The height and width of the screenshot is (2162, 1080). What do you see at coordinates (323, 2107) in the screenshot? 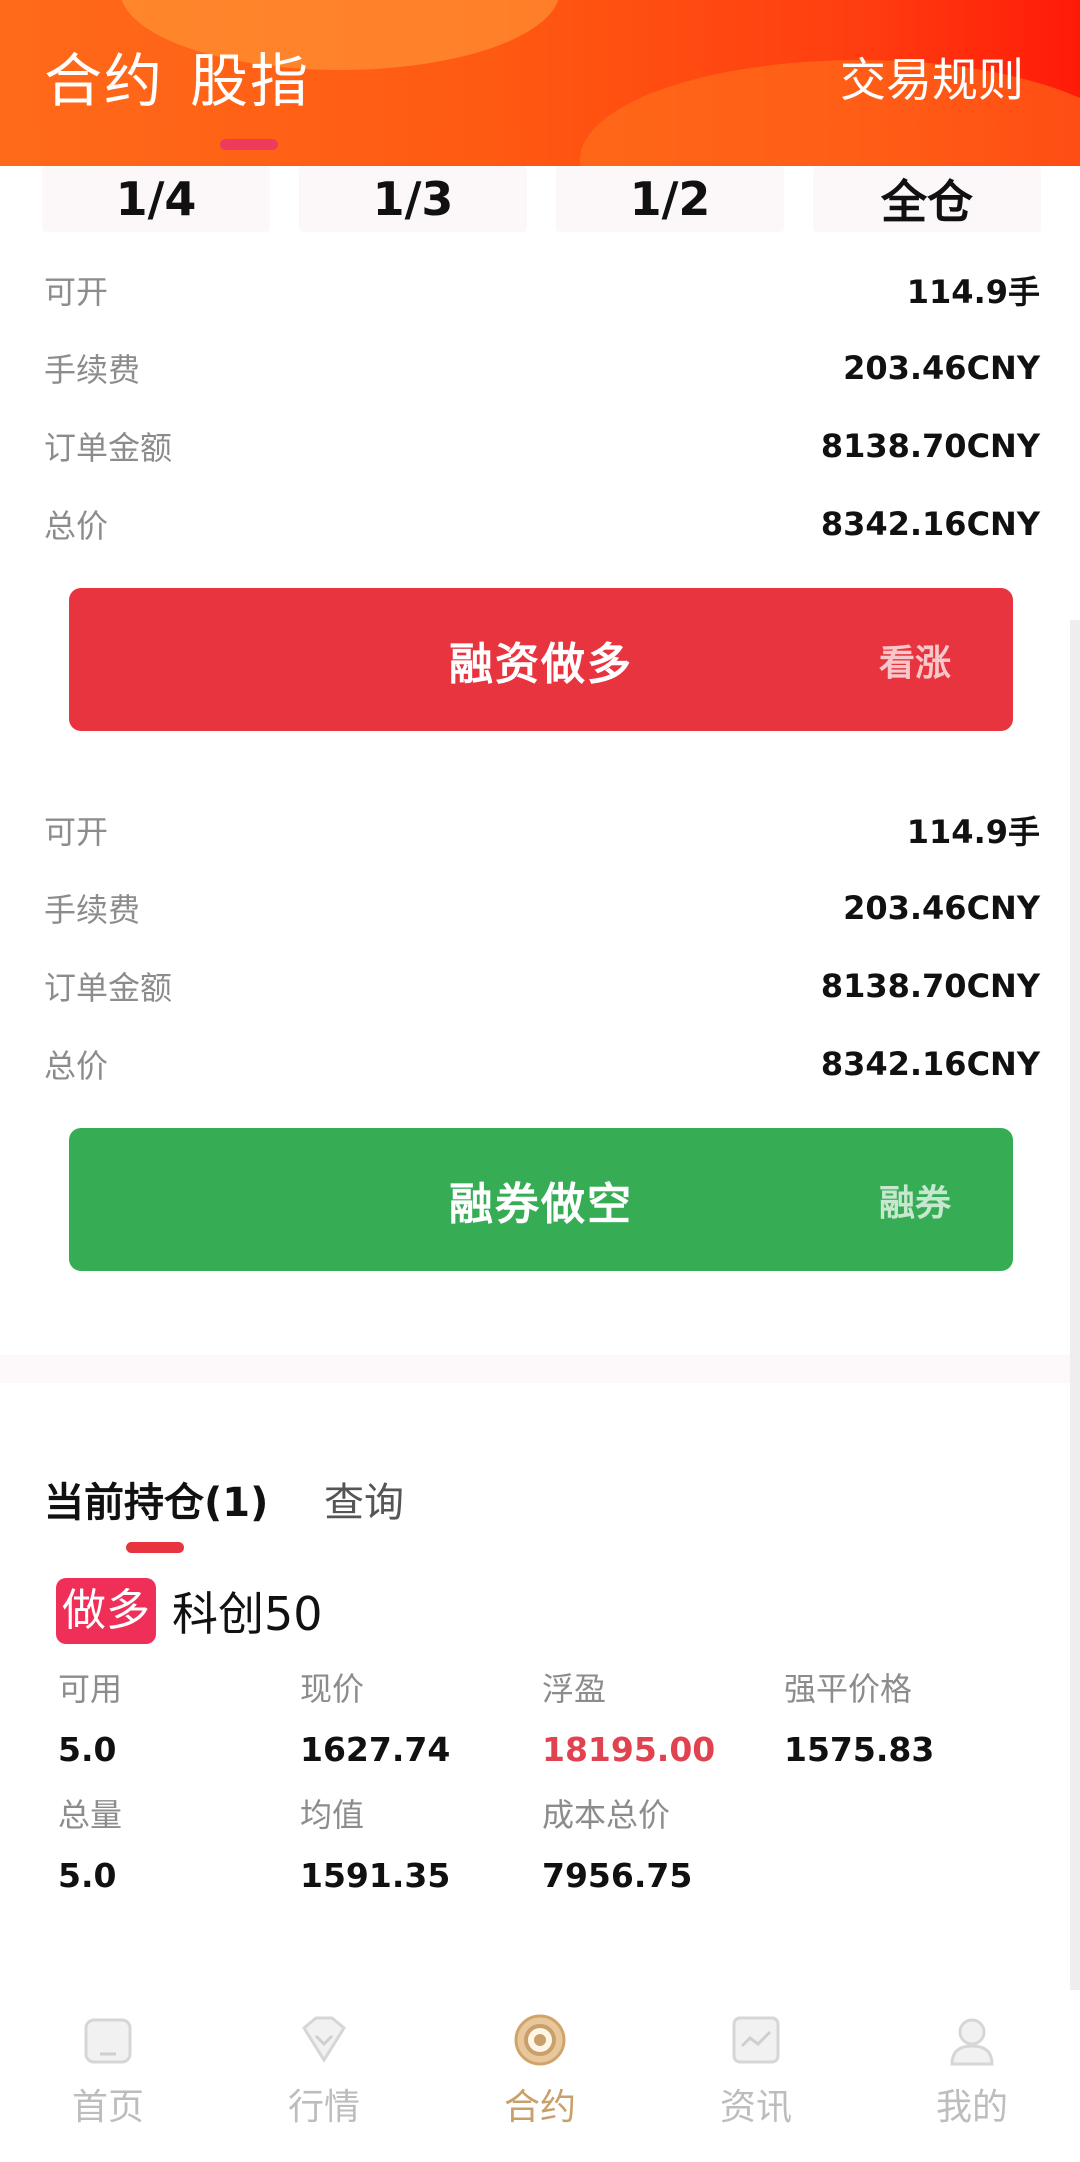
I see `nav-label: 行情` at bounding box center [323, 2107].